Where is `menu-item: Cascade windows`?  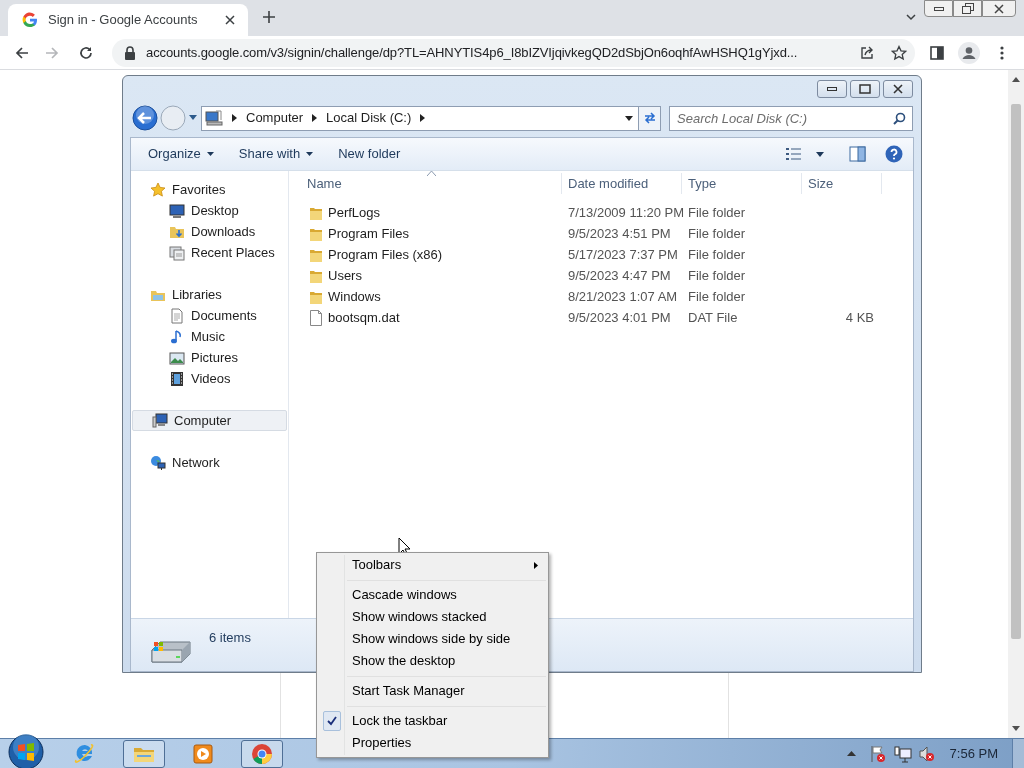
menu-item: Cascade windows is located at coordinates (432, 595).